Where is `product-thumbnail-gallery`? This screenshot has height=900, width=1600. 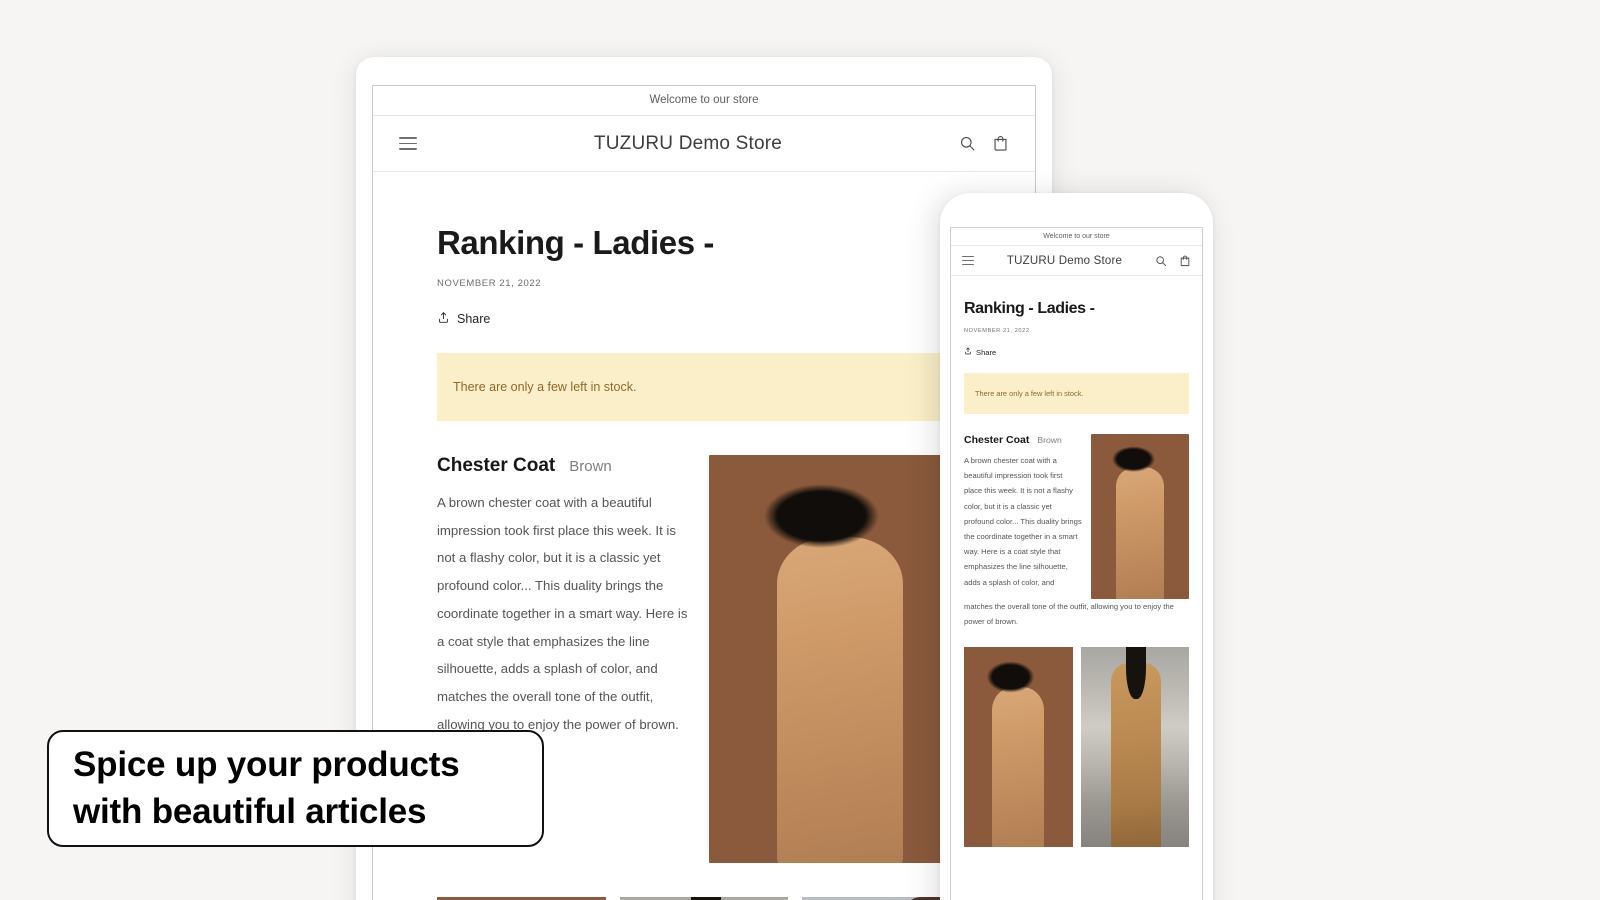
product-thumbnail-gallery is located at coordinates (1076, 747).